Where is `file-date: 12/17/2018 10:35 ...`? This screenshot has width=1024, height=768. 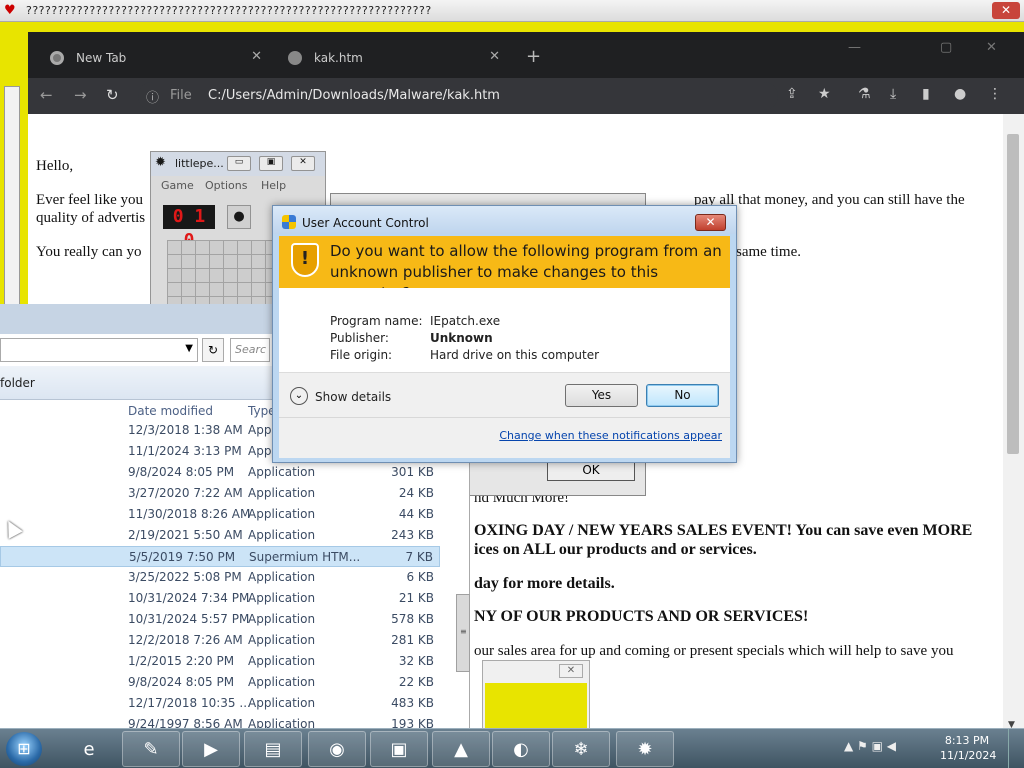
file-date: 12/17/2018 10:35 ... is located at coordinates (189, 703).